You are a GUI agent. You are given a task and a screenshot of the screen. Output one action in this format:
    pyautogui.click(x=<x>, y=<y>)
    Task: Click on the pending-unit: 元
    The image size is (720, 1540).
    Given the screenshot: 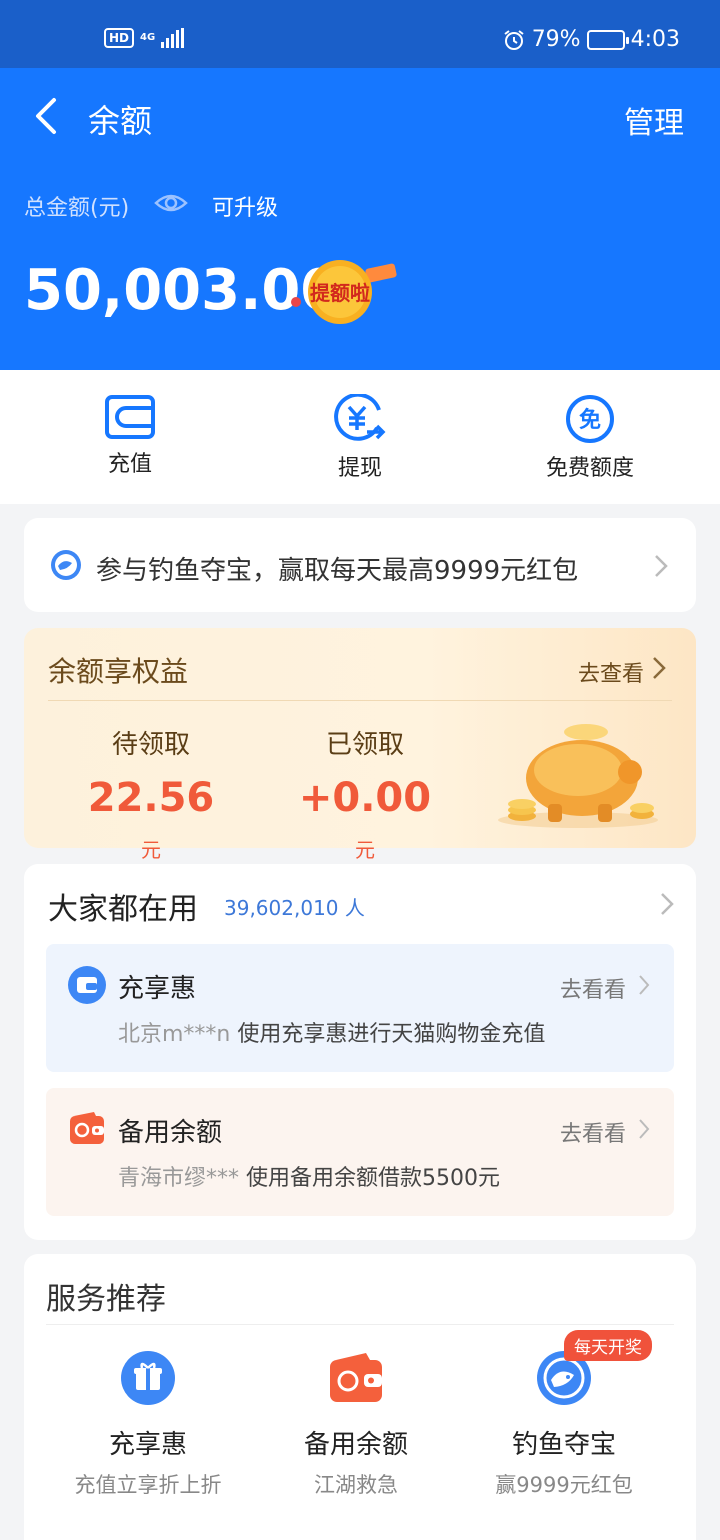 What is the action you would take?
    pyautogui.click(x=151, y=850)
    